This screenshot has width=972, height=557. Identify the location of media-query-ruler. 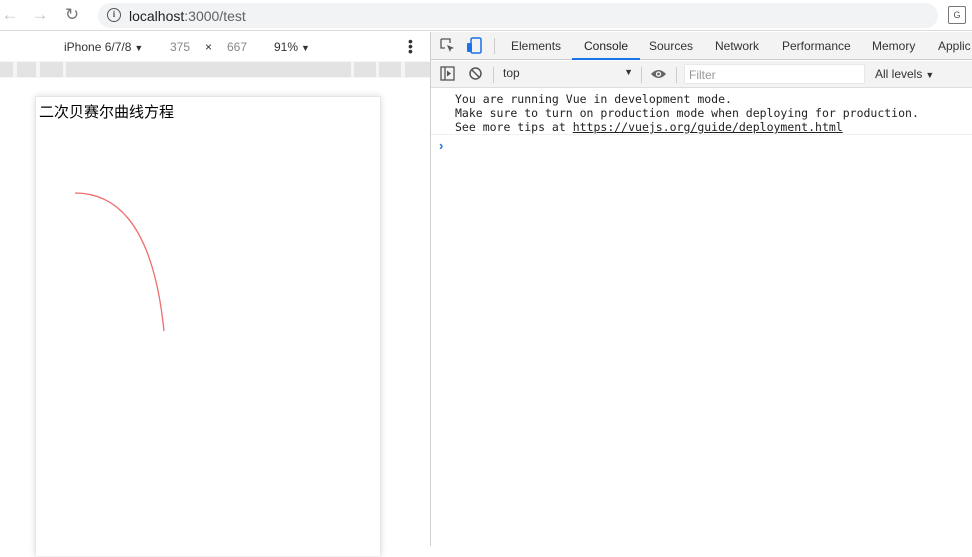
(215, 69).